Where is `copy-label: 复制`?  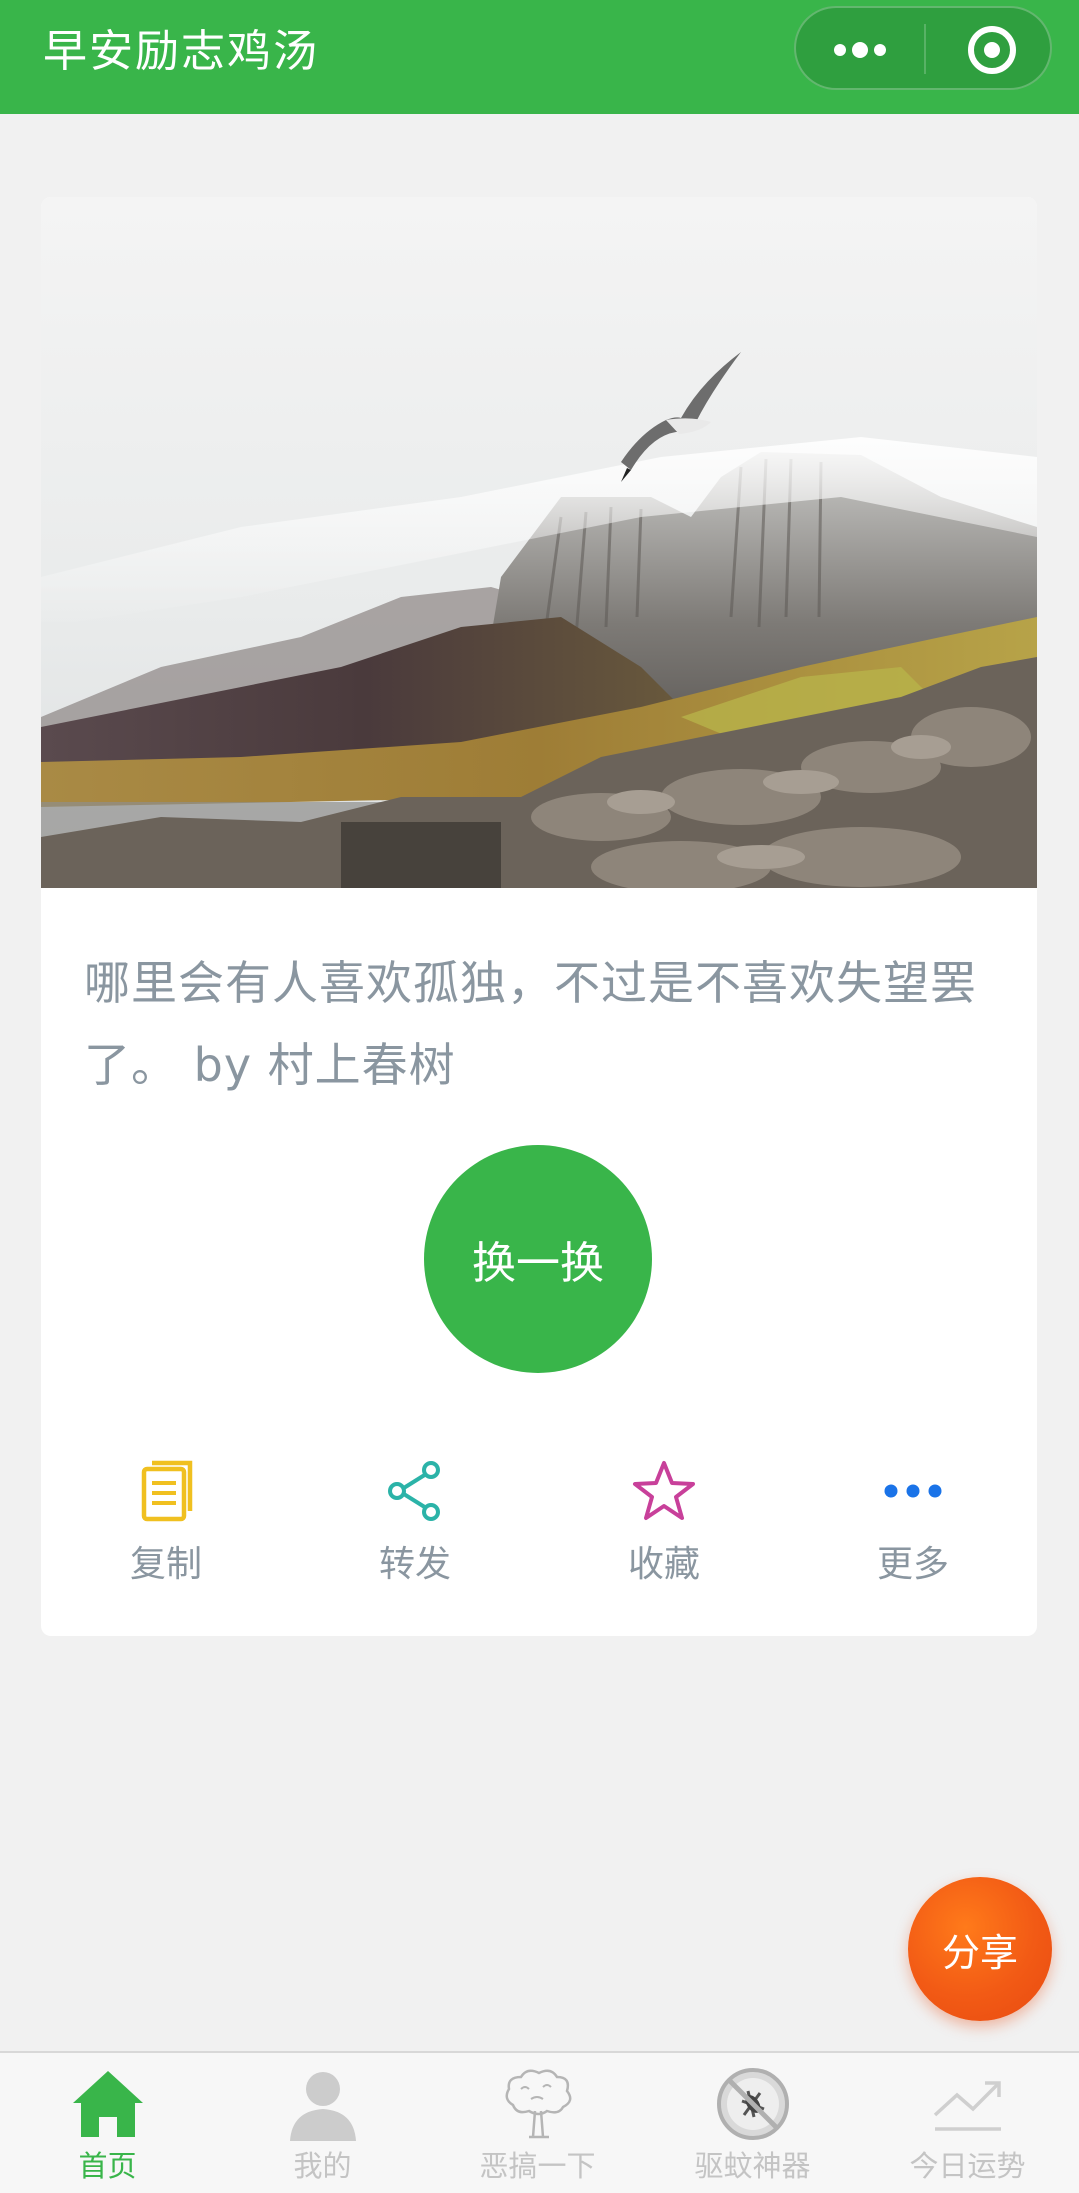 copy-label: 复制 is located at coordinates (165, 1564).